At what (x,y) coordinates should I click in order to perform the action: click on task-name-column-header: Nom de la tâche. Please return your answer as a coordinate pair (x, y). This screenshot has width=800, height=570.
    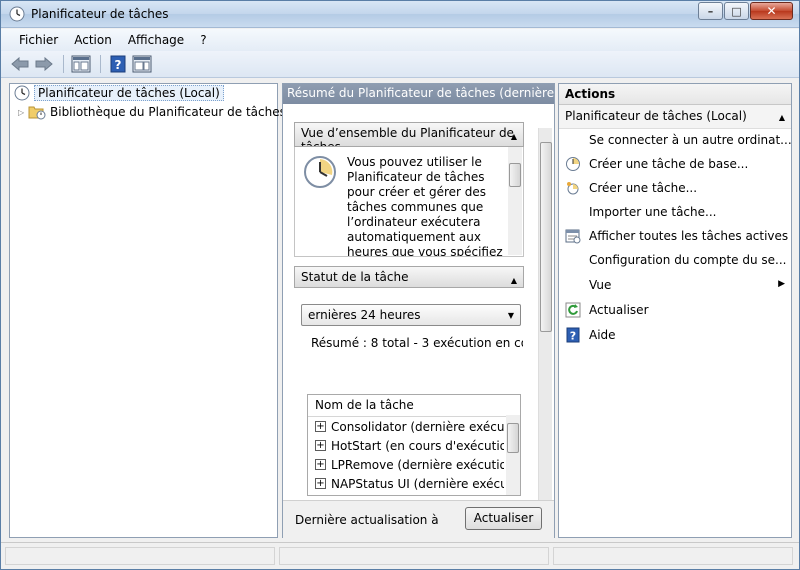
    Looking at the image, I should click on (414, 406).